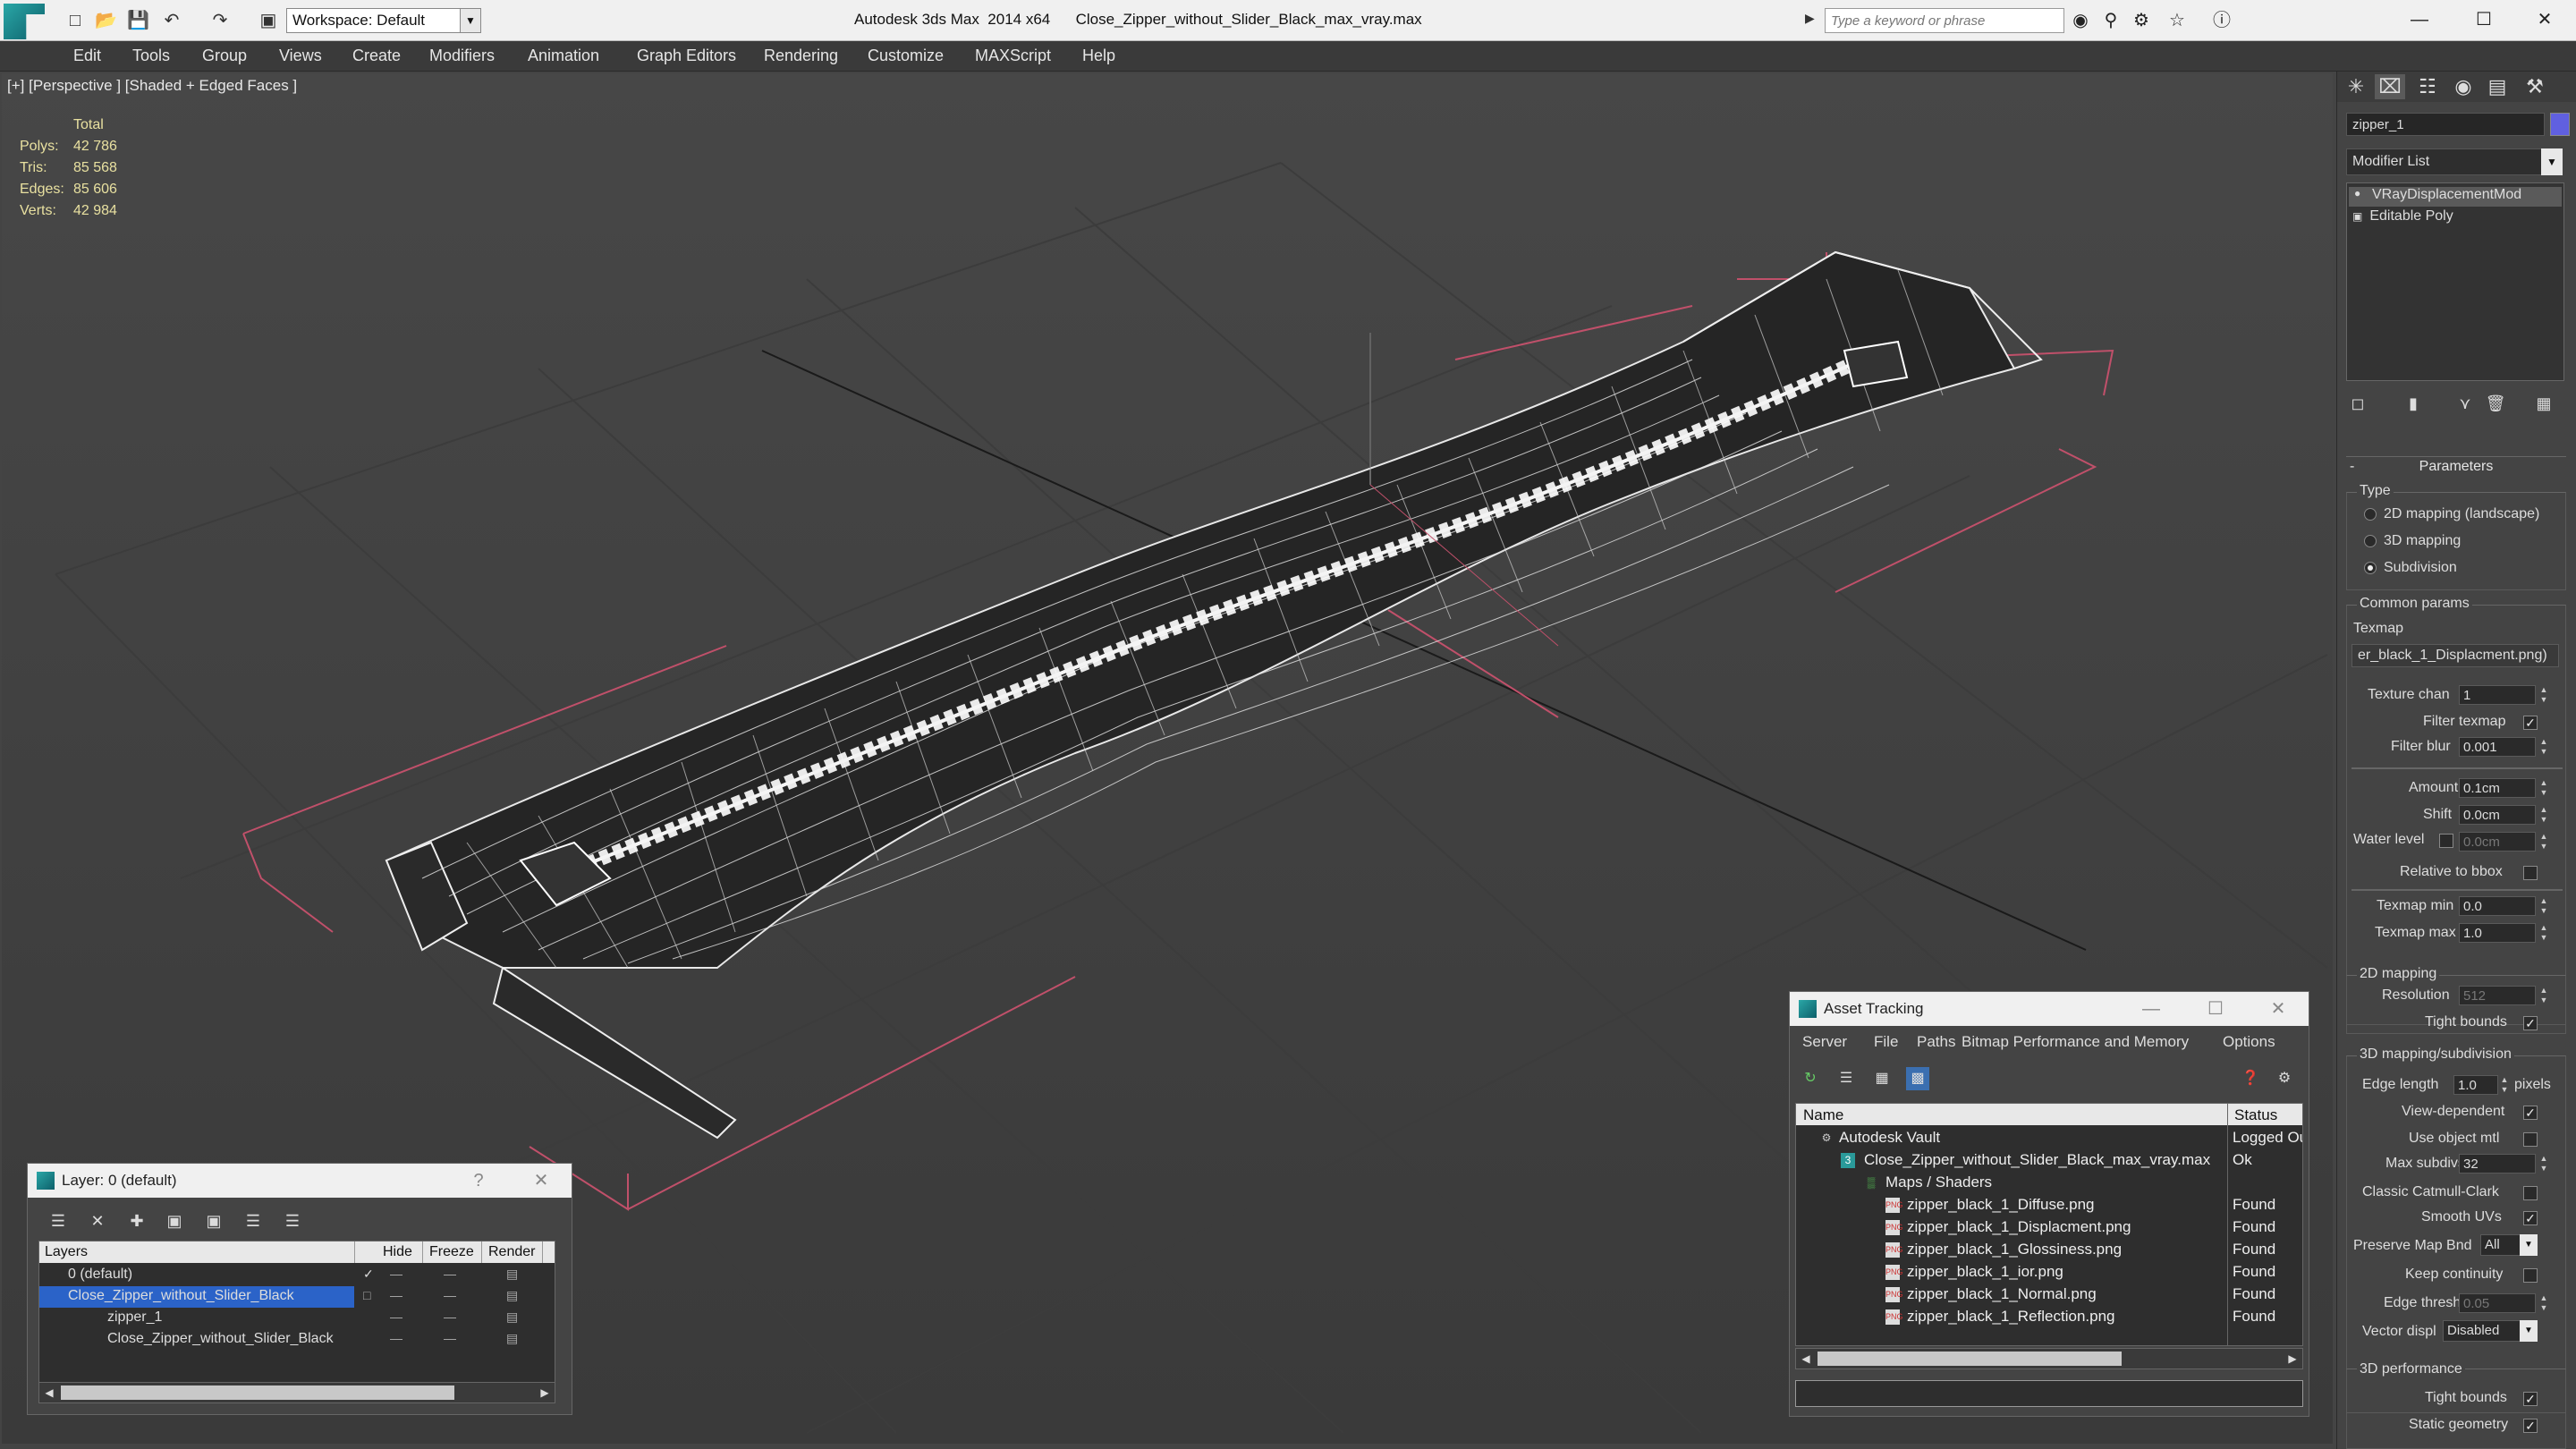 The height and width of the screenshot is (1449, 2576). What do you see at coordinates (136, 1220) in the screenshot?
I see `add-to-layer-icon: ✚` at bounding box center [136, 1220].